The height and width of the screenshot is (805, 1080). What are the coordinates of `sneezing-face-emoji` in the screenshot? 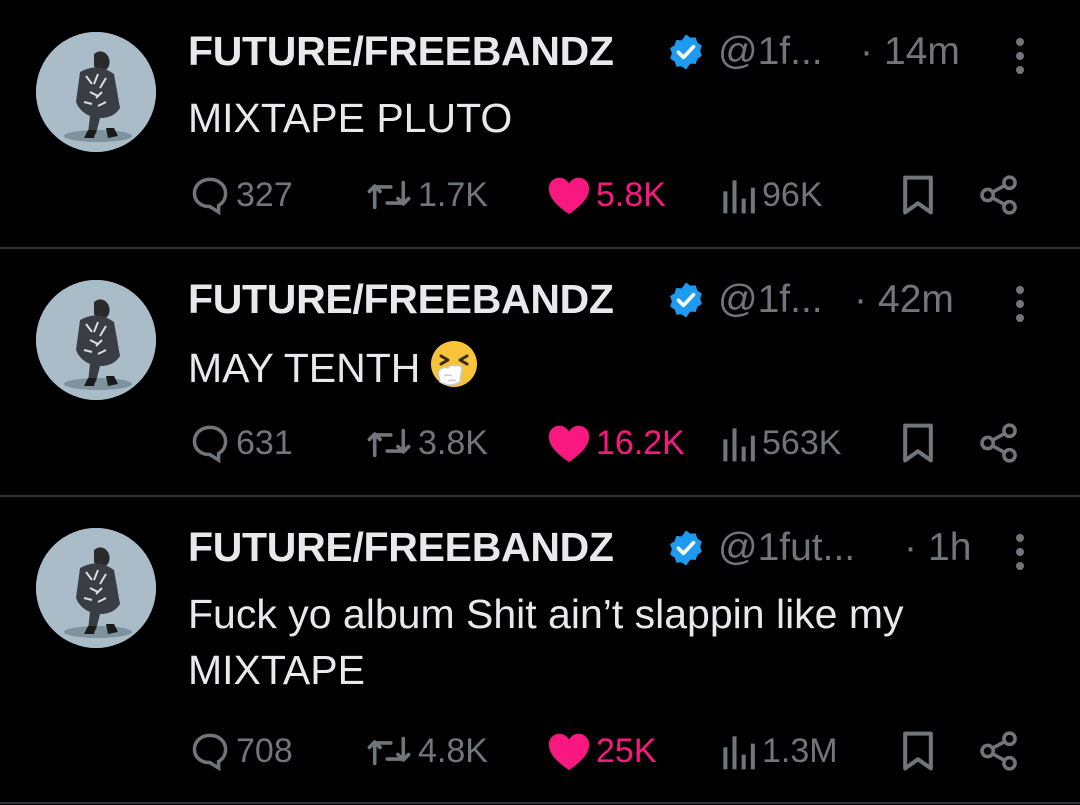 It's located at (454, 364).